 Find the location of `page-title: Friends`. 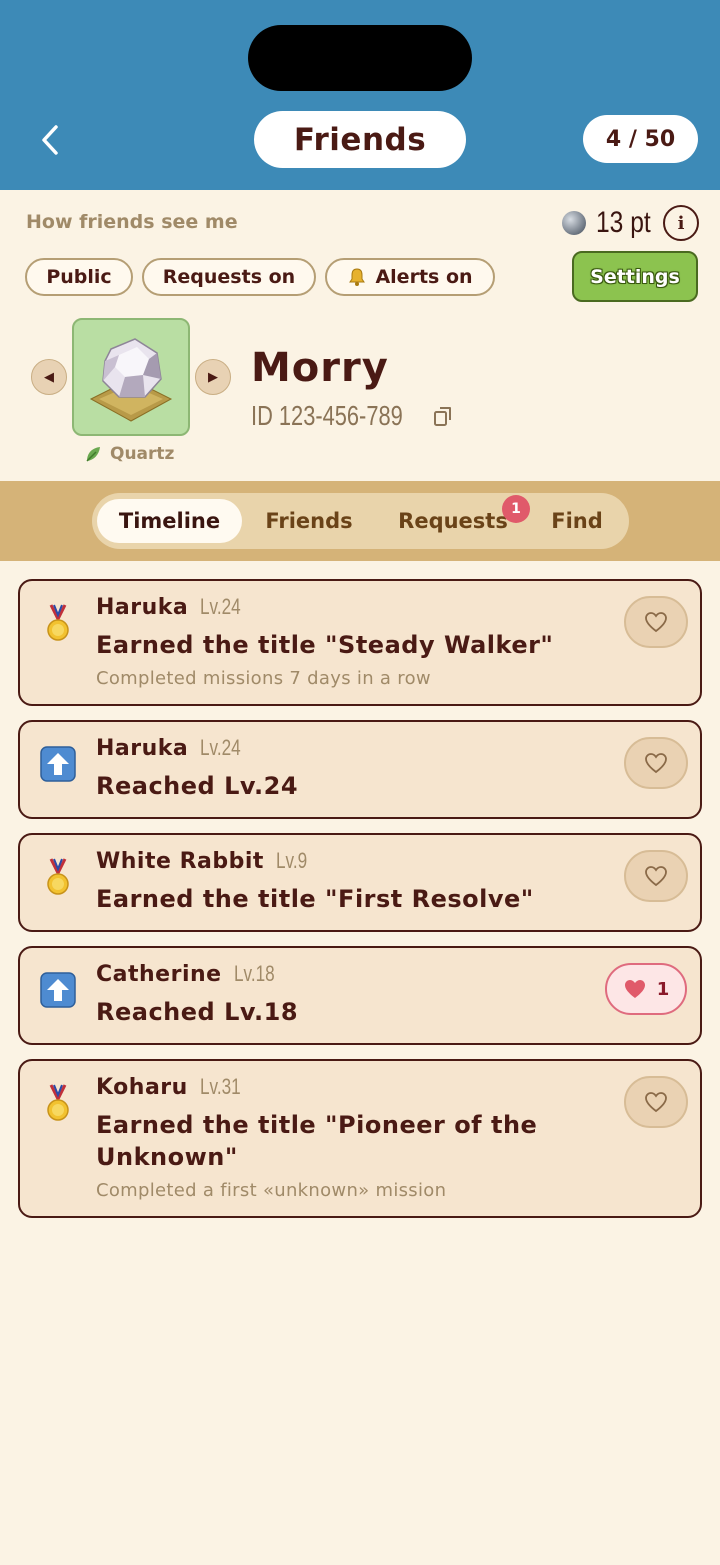

page-title: Friends is located at coordinates (360, 139).